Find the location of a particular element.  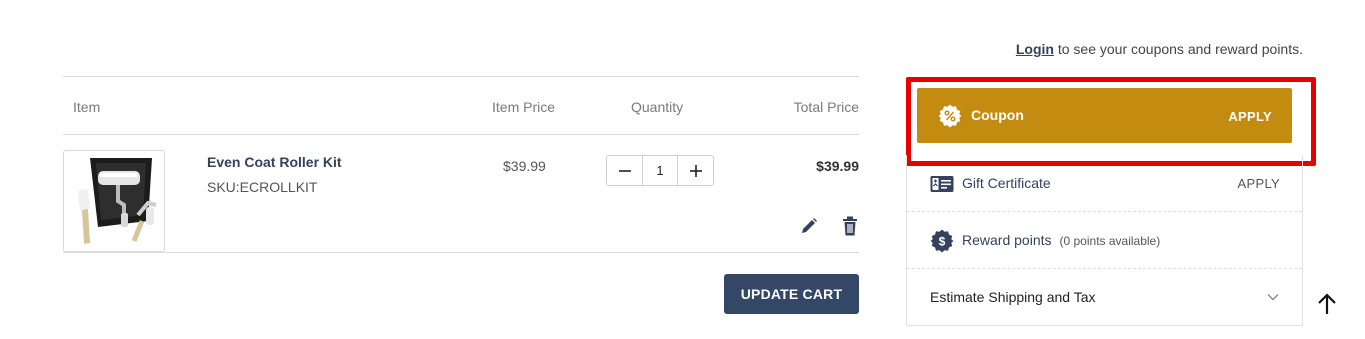

login-link: Login is located at coordinates (1035, 49).